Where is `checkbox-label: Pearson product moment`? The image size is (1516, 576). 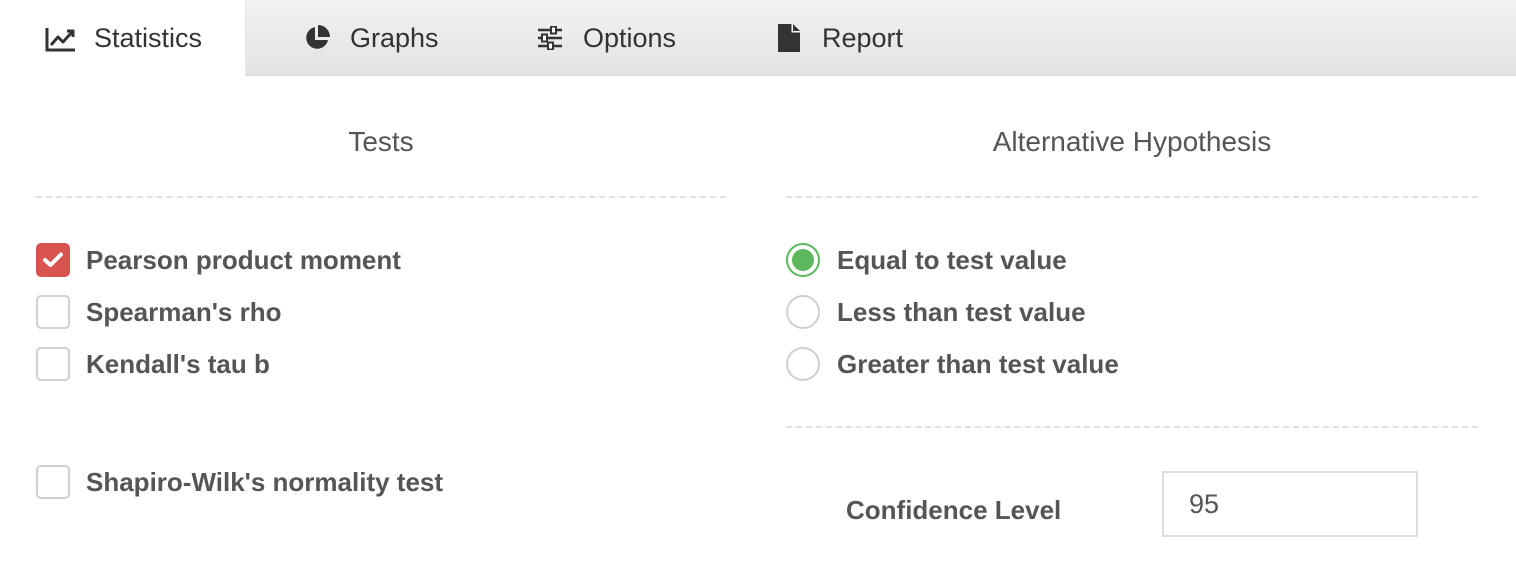
checkbox-label: Pearson product moment is located at coordinates (243, 259).